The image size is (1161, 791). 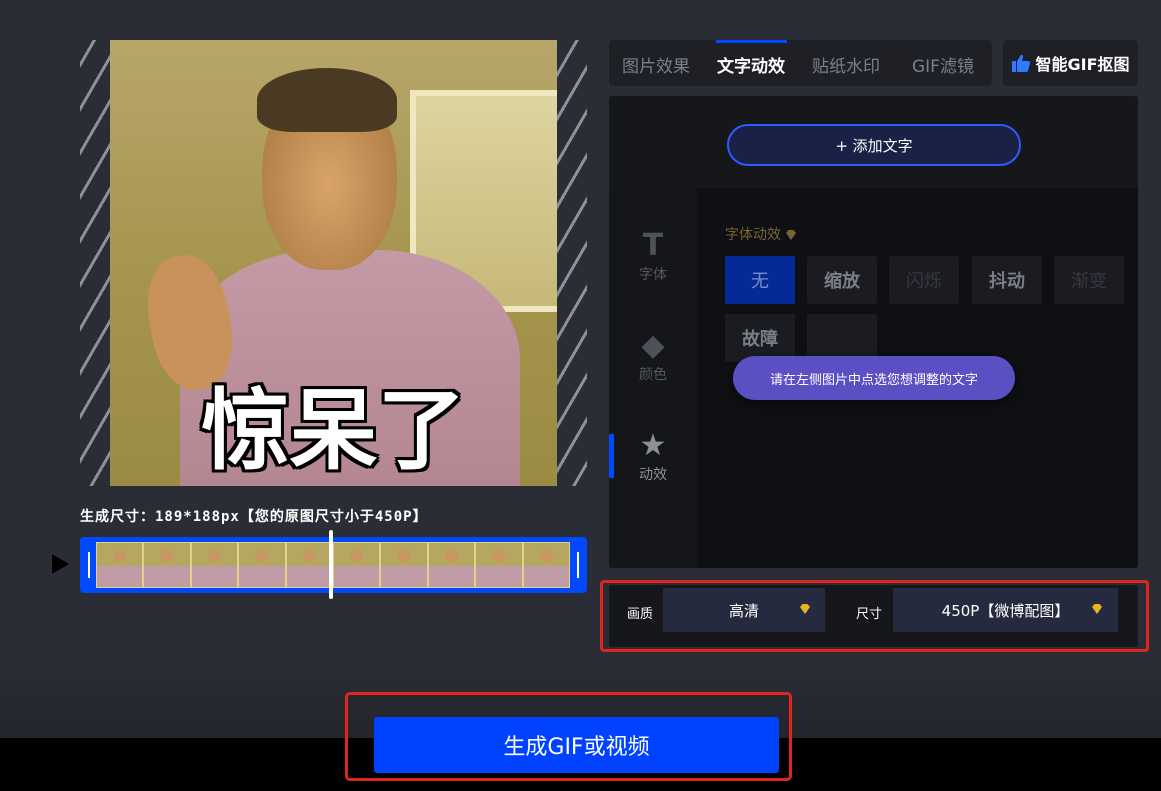 I want to click on effect-empty, so click(x=842, y=338).